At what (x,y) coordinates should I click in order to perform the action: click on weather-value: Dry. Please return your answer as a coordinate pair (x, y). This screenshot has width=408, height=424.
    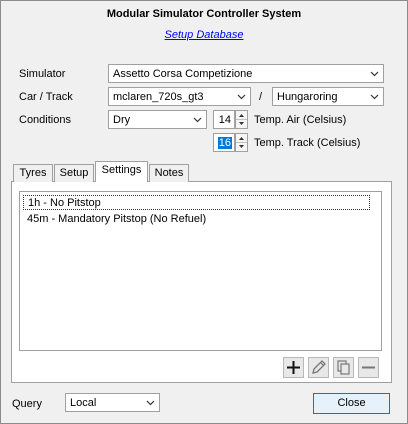
    Looking at the image, I should click on (122, 120).